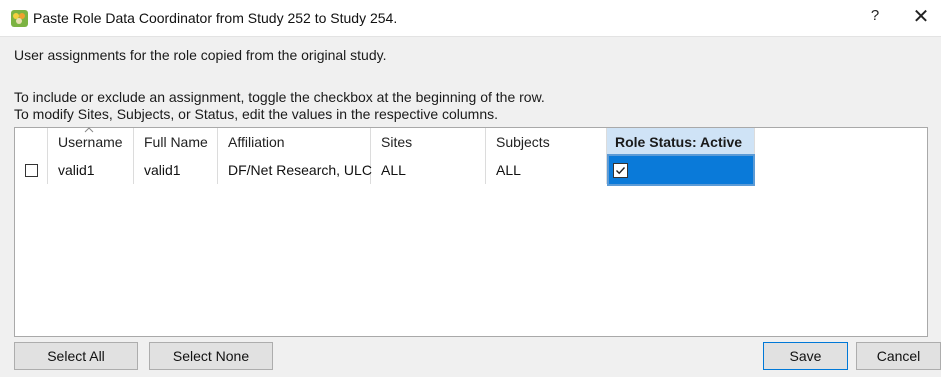  I want to click on app-logo-icon, so click(19, 18).